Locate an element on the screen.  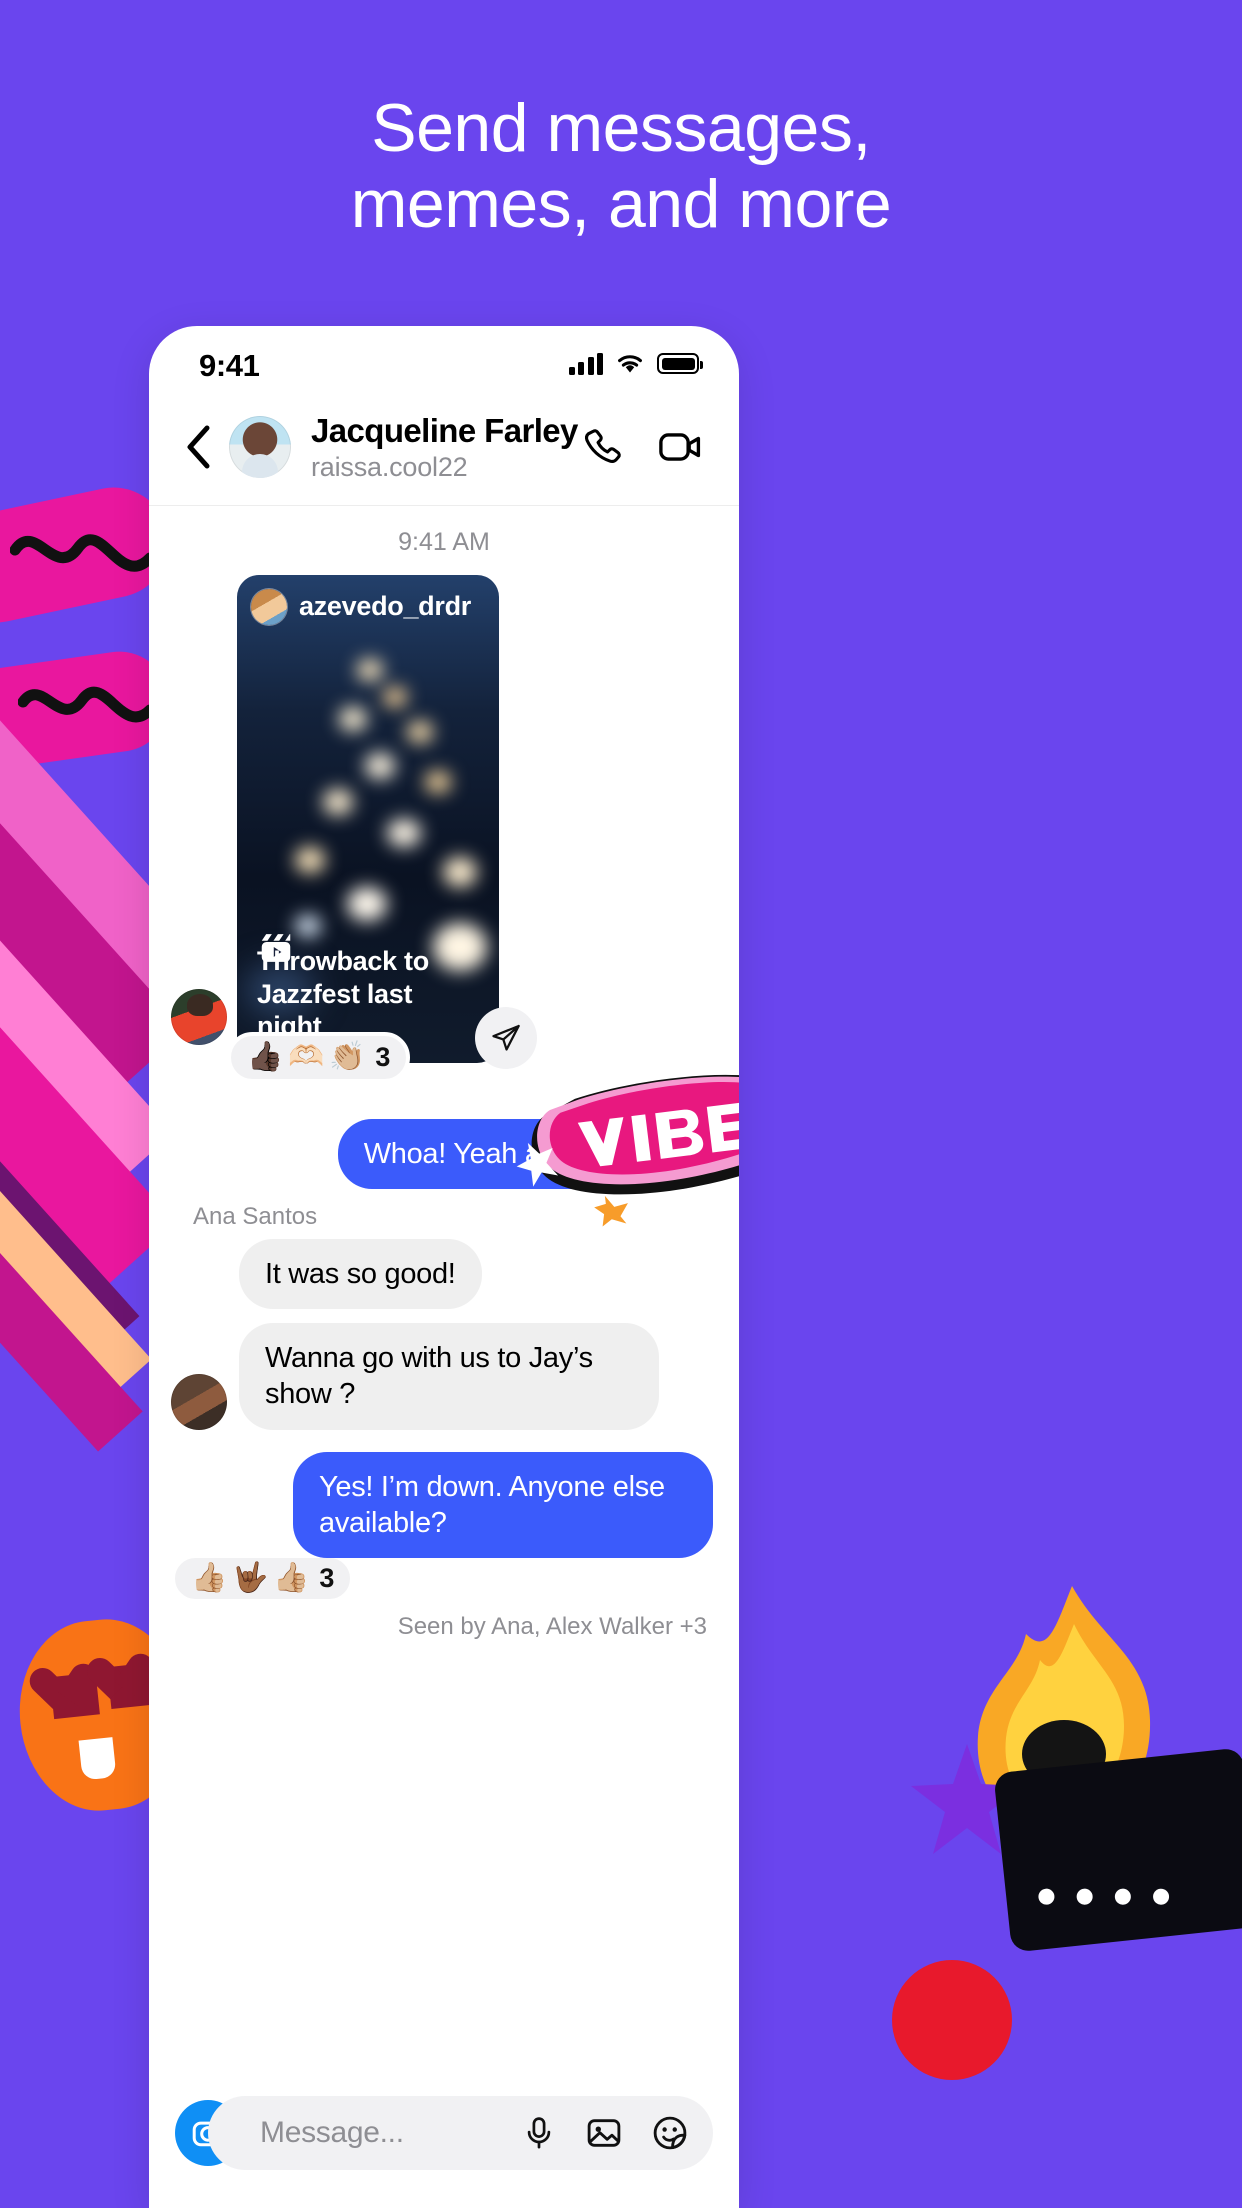
message-row-incoming: It was so good! is located at coordinates (442, 1274).